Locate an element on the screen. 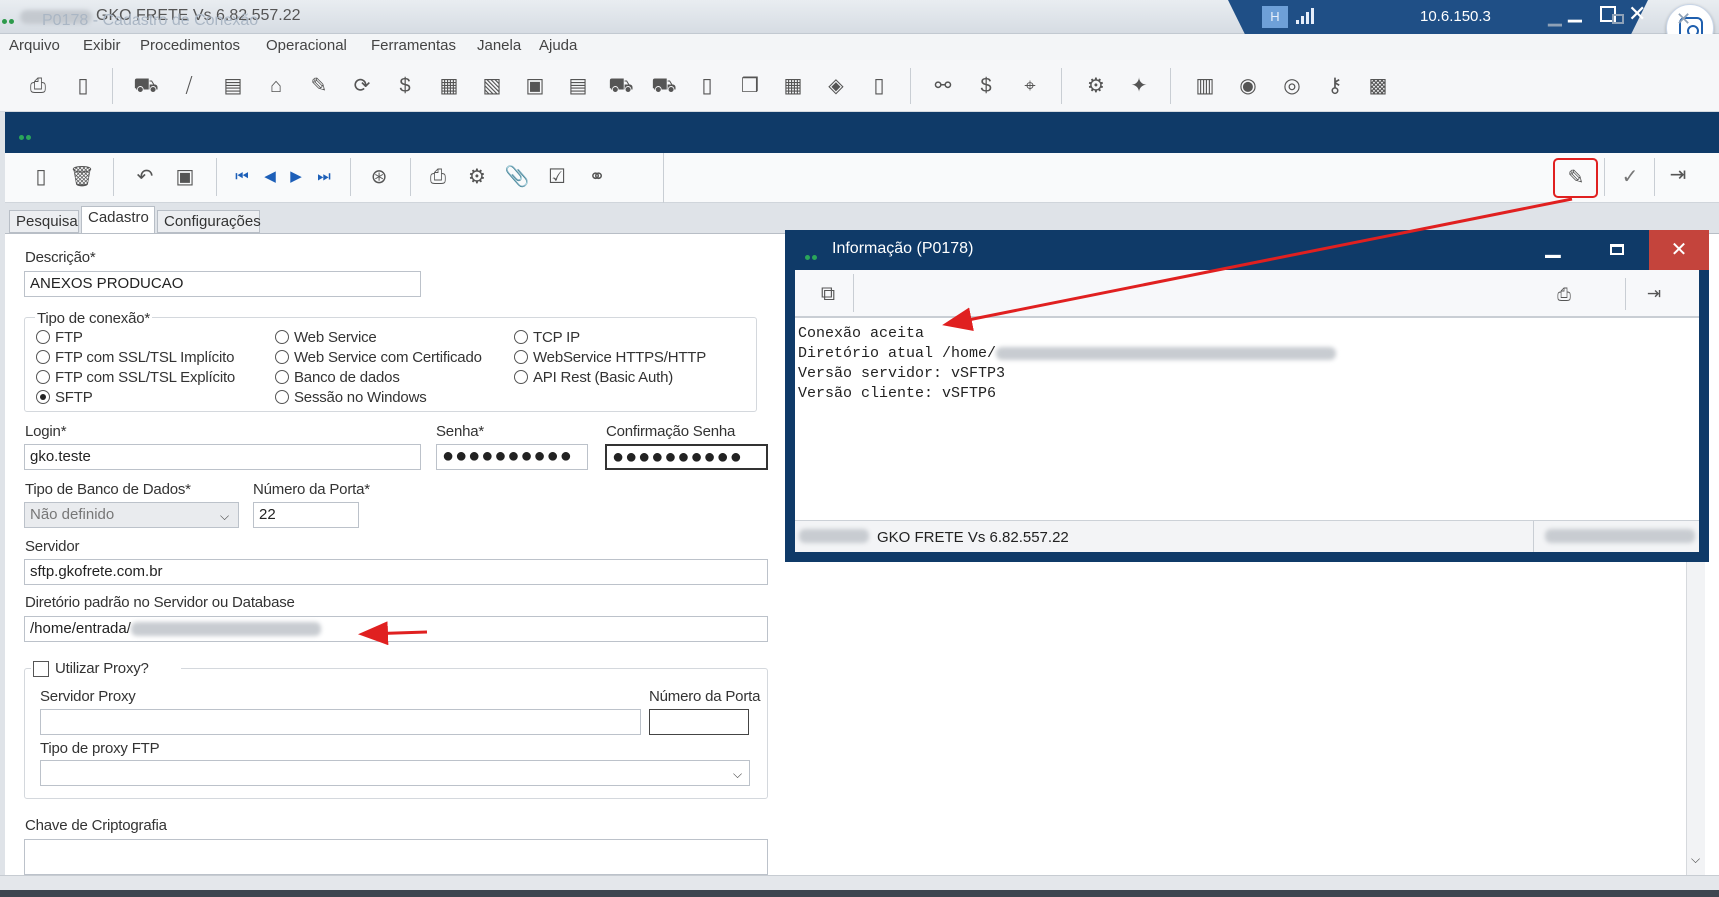 This screenshot has height=897, width=1719. arrow-to-info-message is located at coordinates (1257, 264).